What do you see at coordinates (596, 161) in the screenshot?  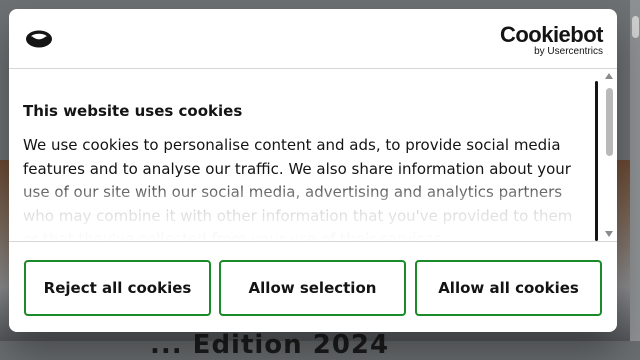 I see `content-scroll-indicator` at bounding box center [596, 161].